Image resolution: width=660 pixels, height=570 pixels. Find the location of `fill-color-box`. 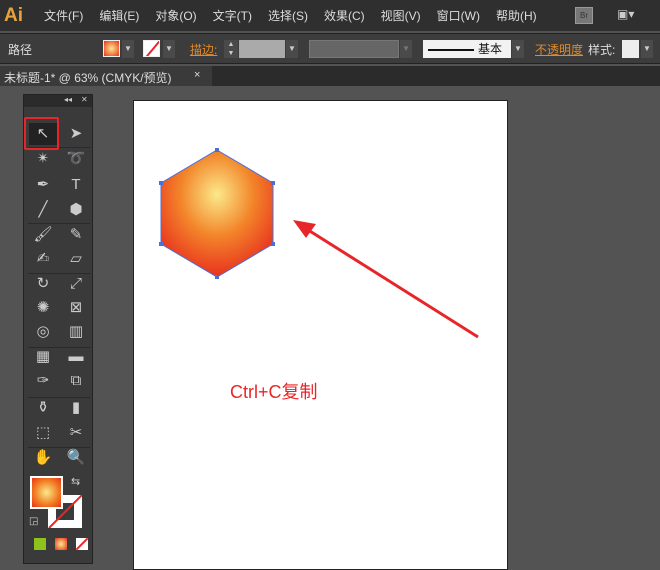

fill-color-box is located at coordinates (46, 492).